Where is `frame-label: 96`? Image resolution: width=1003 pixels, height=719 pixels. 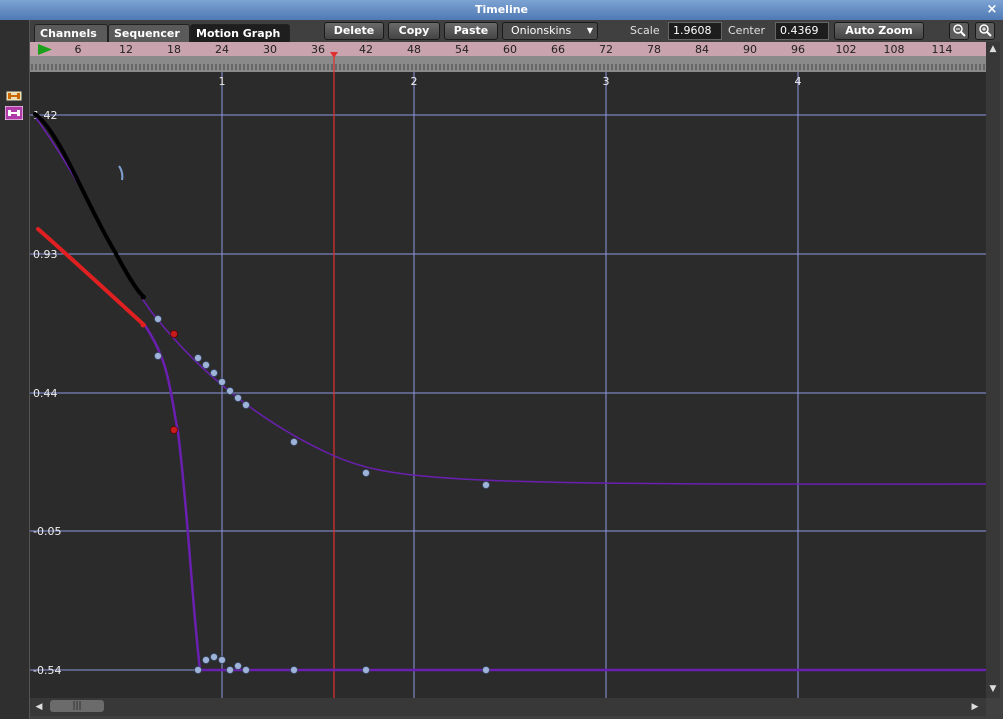 frame-label: 96 is located at coordinates (798, 49).